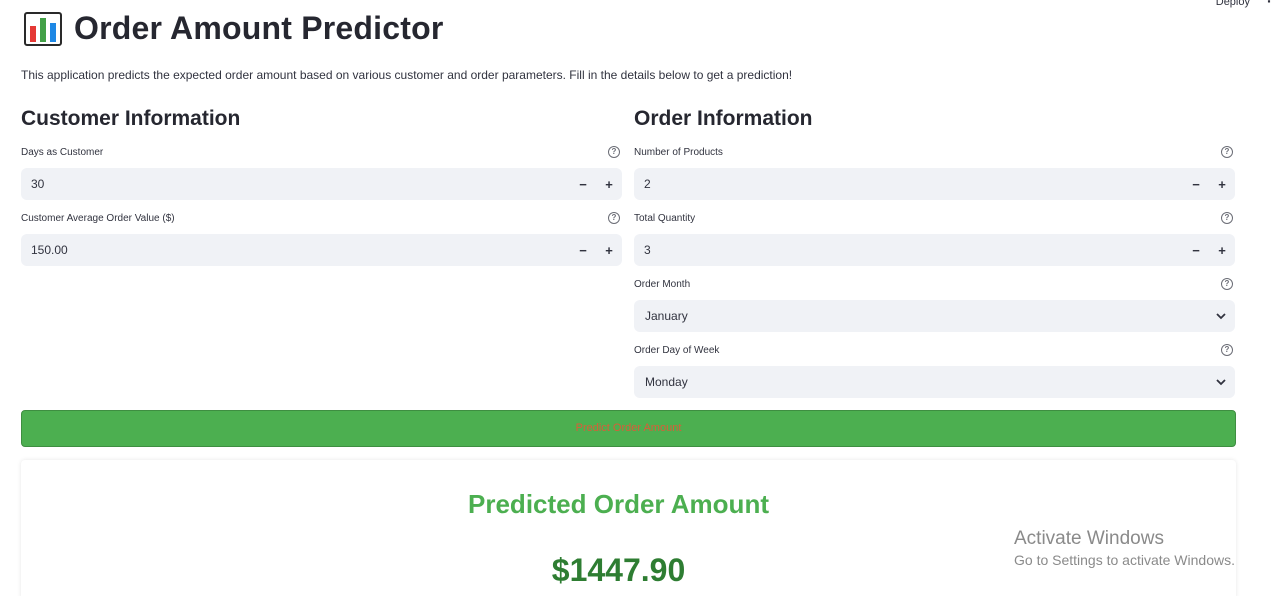 This screenshot has height=596, width=1280. I want to click on order-month-select: January, so click(934, 316).